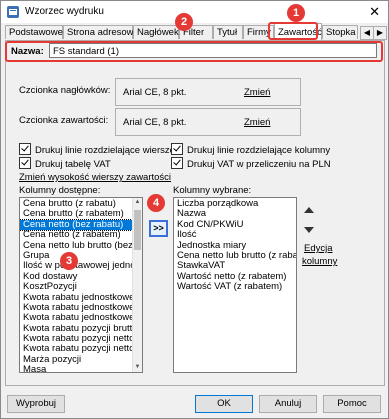  What do you see at coordinates (101, 32) in the screenshot?
I see `tab-strona-adresowa: Strona adresowa` at bounding box center [101, 32].